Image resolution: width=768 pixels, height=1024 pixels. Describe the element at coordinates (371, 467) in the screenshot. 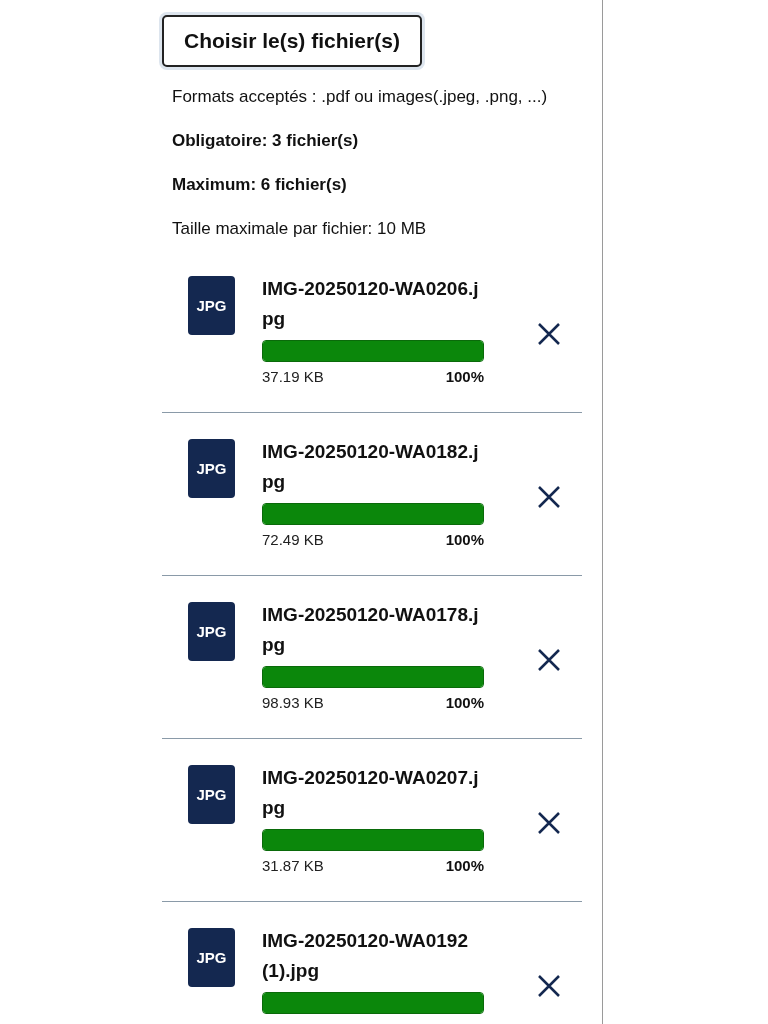

I see `file-name: IMG-20250120-WA0182.jpg` at that location.